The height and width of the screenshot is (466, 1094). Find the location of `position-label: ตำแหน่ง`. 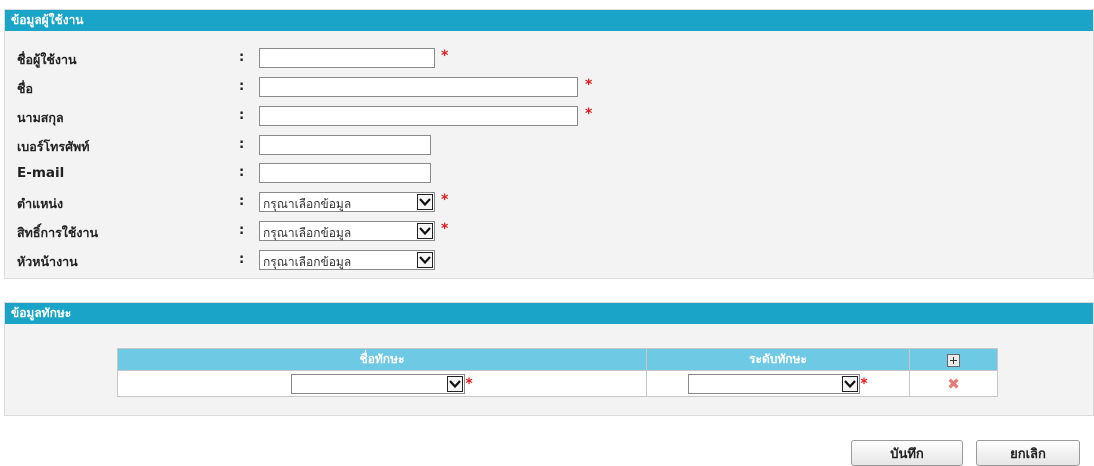

position-label: ตำแหน่ง is located at coordinates (40, 203).